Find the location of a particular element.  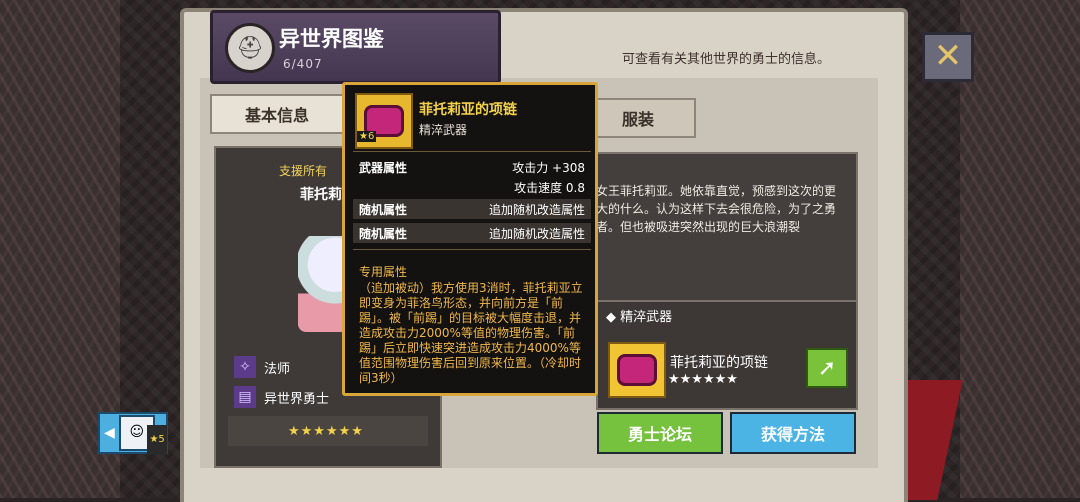

chevron-left-icon: ◀ is located at coordinates (109, 433).